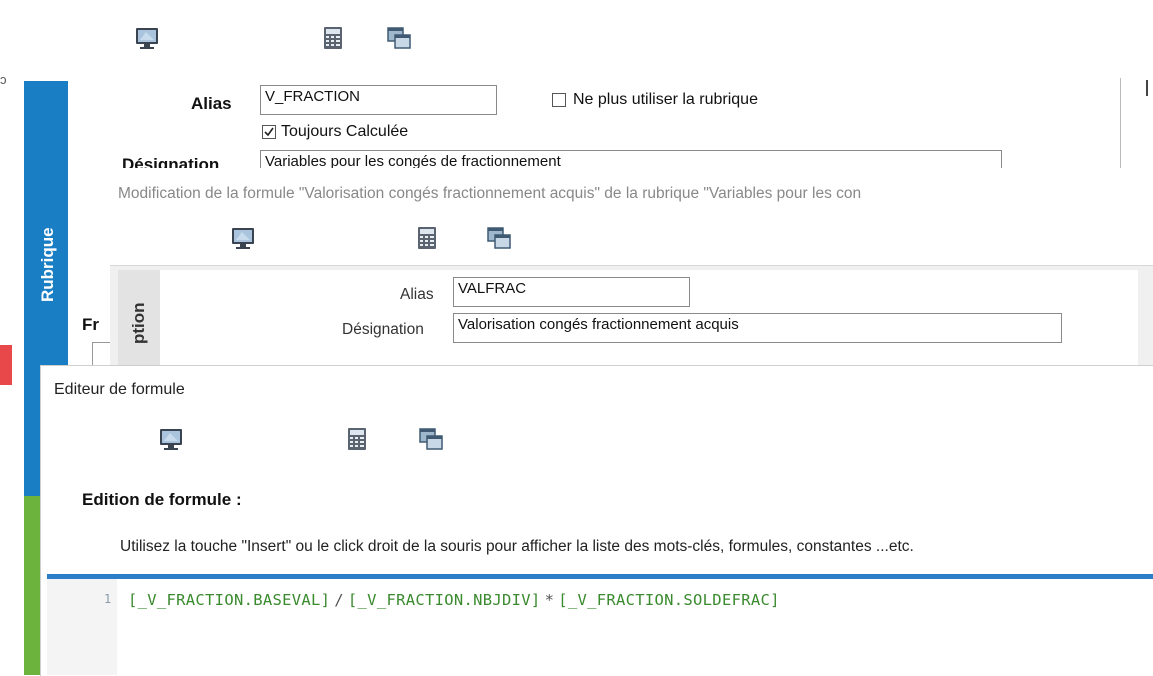  Describe the element at coordinates (1120, 123) in the screenshot. I see `right-divider` at that location.